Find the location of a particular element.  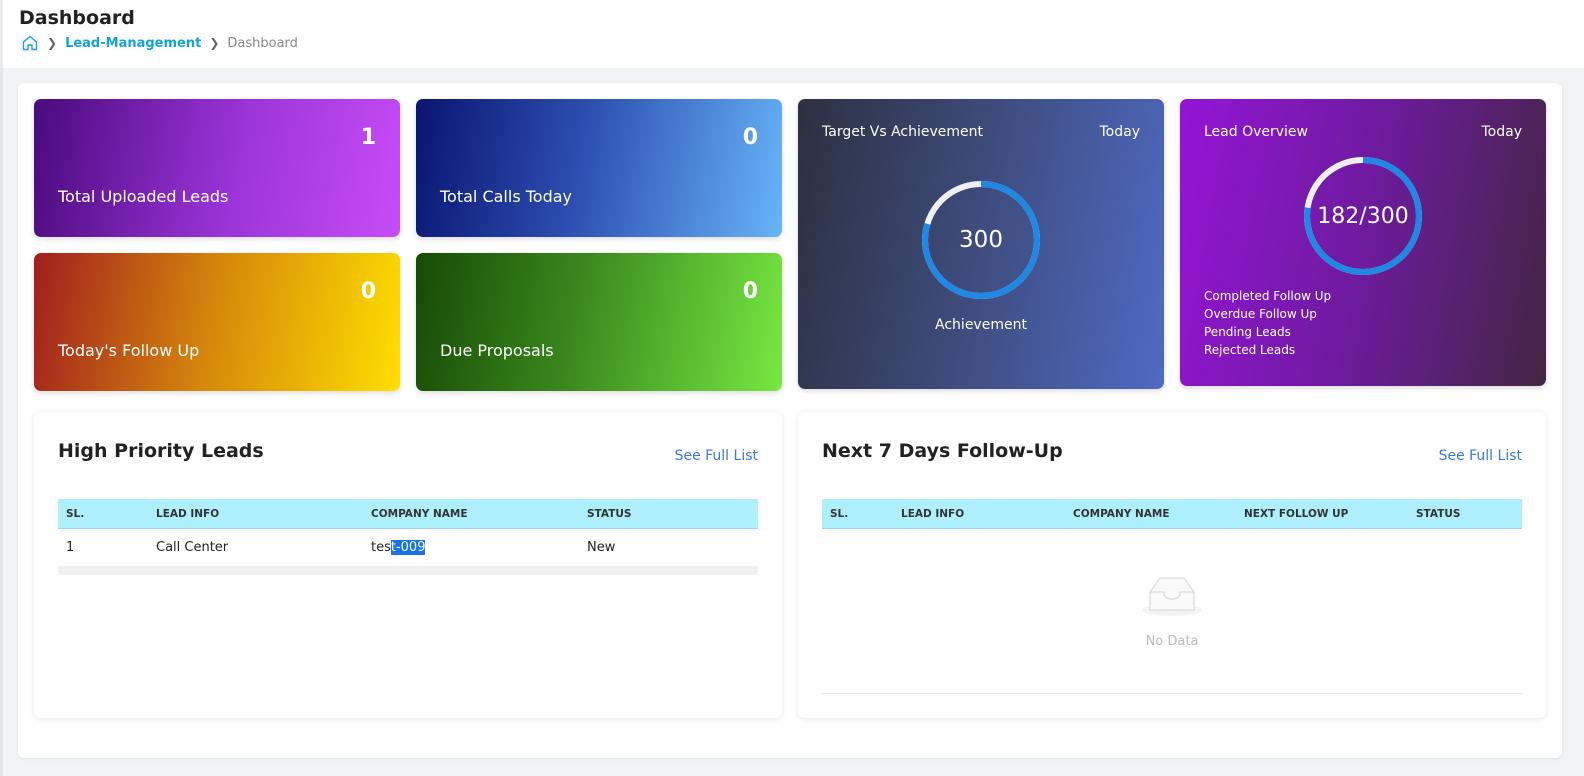

horizontal-scrollbar is located at coordinates (408, 570).